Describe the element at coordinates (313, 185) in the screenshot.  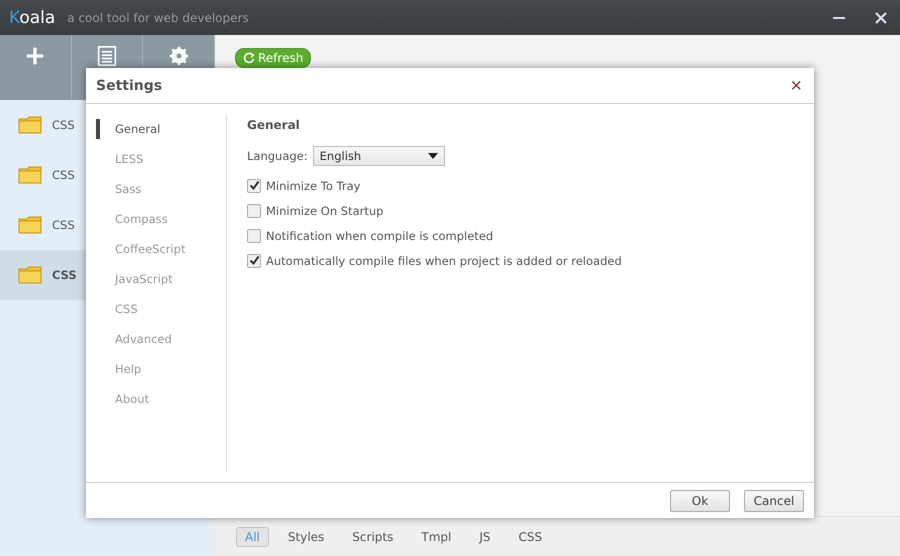
I see `checkbox-label: Minimize To Tray` at that location.